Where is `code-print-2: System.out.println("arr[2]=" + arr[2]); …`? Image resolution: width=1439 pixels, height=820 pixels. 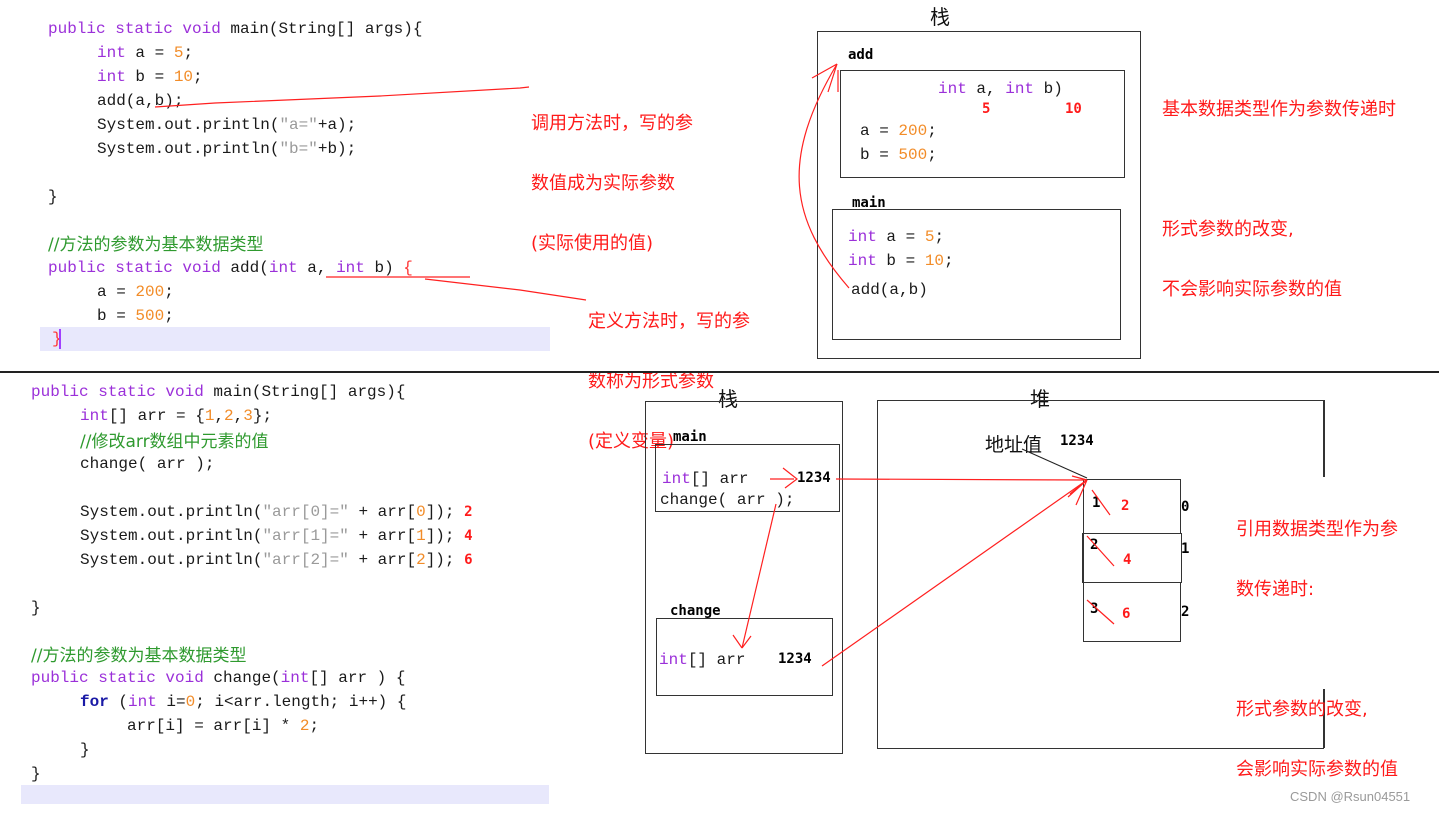 code-print-2: System.out.println("arr[2]=" + arr[2]); … is located at coordinates (276, 560).